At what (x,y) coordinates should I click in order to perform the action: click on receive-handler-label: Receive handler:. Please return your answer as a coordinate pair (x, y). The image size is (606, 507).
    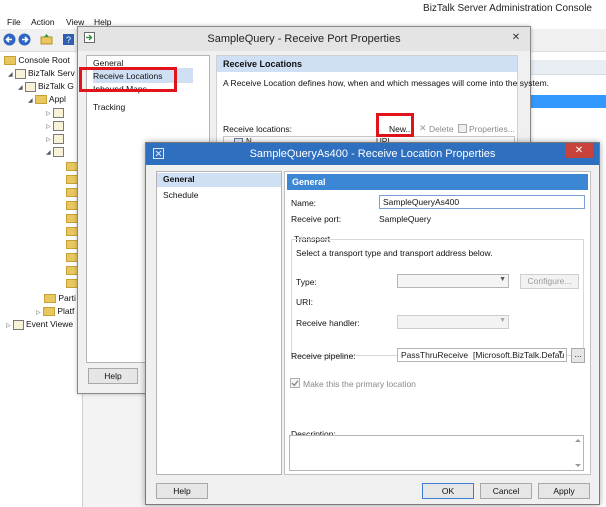
    Looking at the image, I should click on (328, 323).